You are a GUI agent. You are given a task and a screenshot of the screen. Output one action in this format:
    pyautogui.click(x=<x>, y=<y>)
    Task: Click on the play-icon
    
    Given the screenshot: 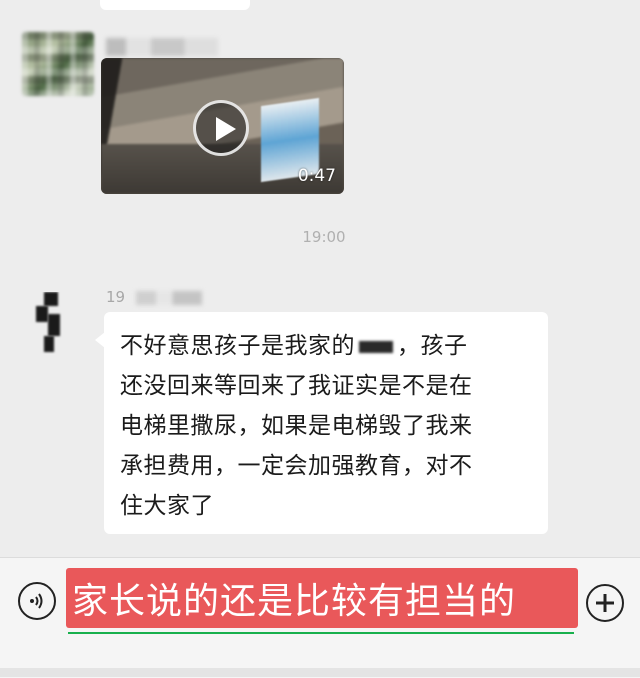 What is the action you would take?
    pyautogui.click(x=221, y=128)
    